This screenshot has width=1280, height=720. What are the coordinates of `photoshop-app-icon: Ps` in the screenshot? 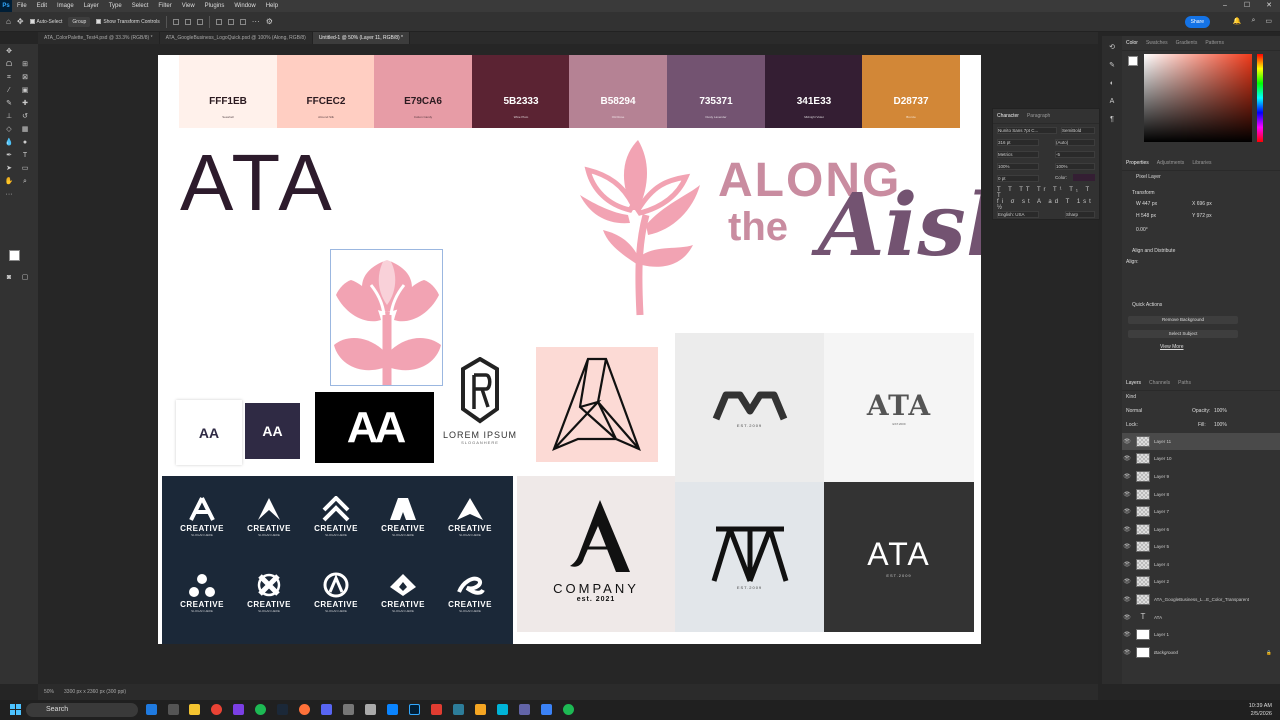 It's located at (6, 6).